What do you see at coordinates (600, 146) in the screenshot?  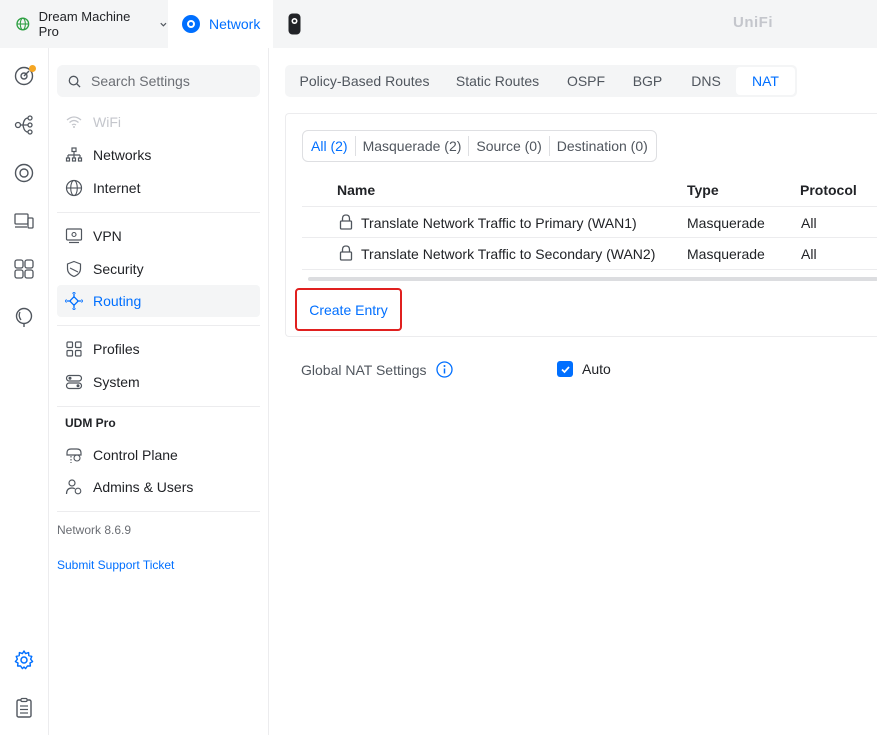 I see `filter-destination: Destination (0)` at bounding box center [600, 146].